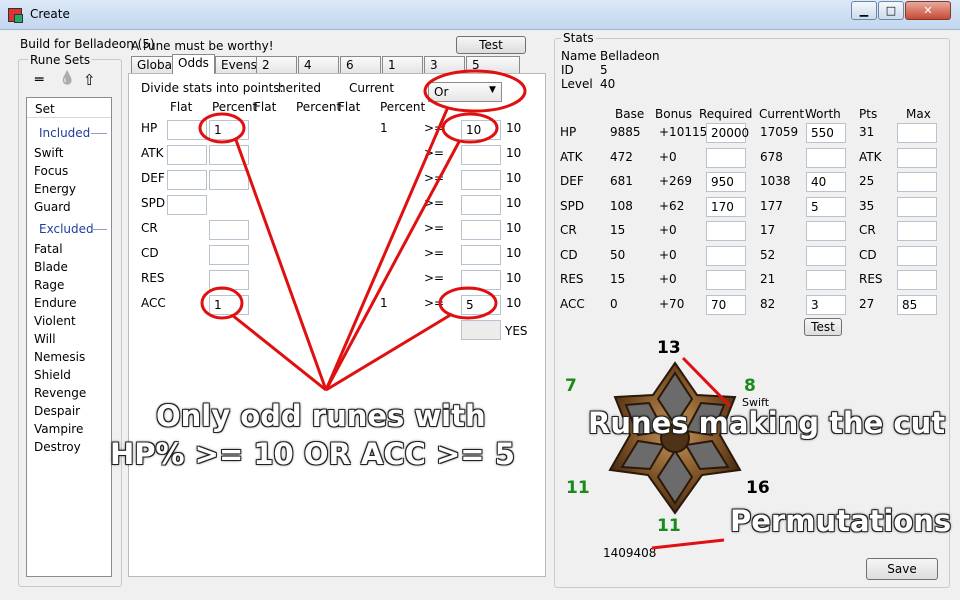 This screenshot has height=600, width=960. What do you see at coordinates (153, 278) in the screenshot?
I see `stat-label: RES` at bounding box center [153, 278].